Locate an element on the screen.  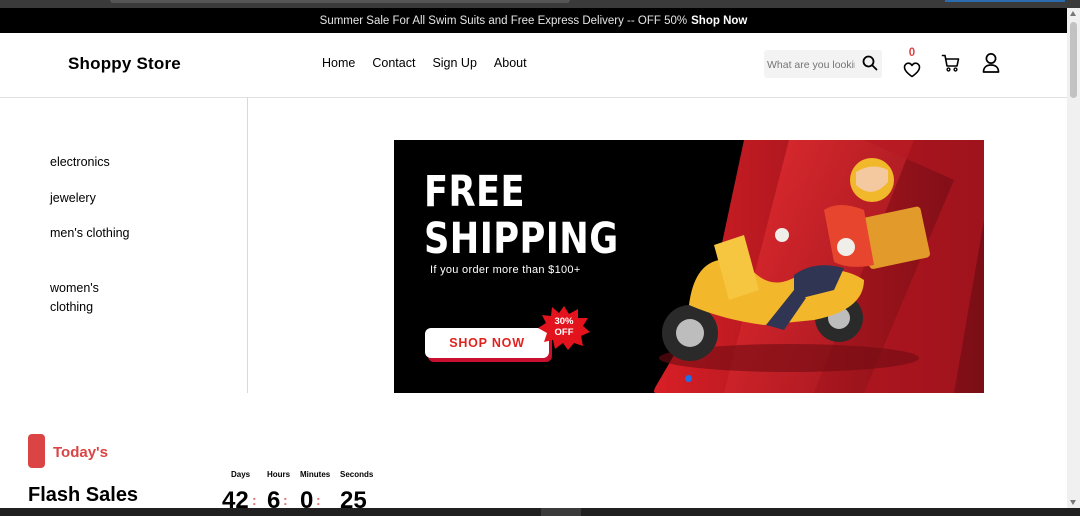
category-mens-clothing: men's clothing is located at coordinates (95, 233).